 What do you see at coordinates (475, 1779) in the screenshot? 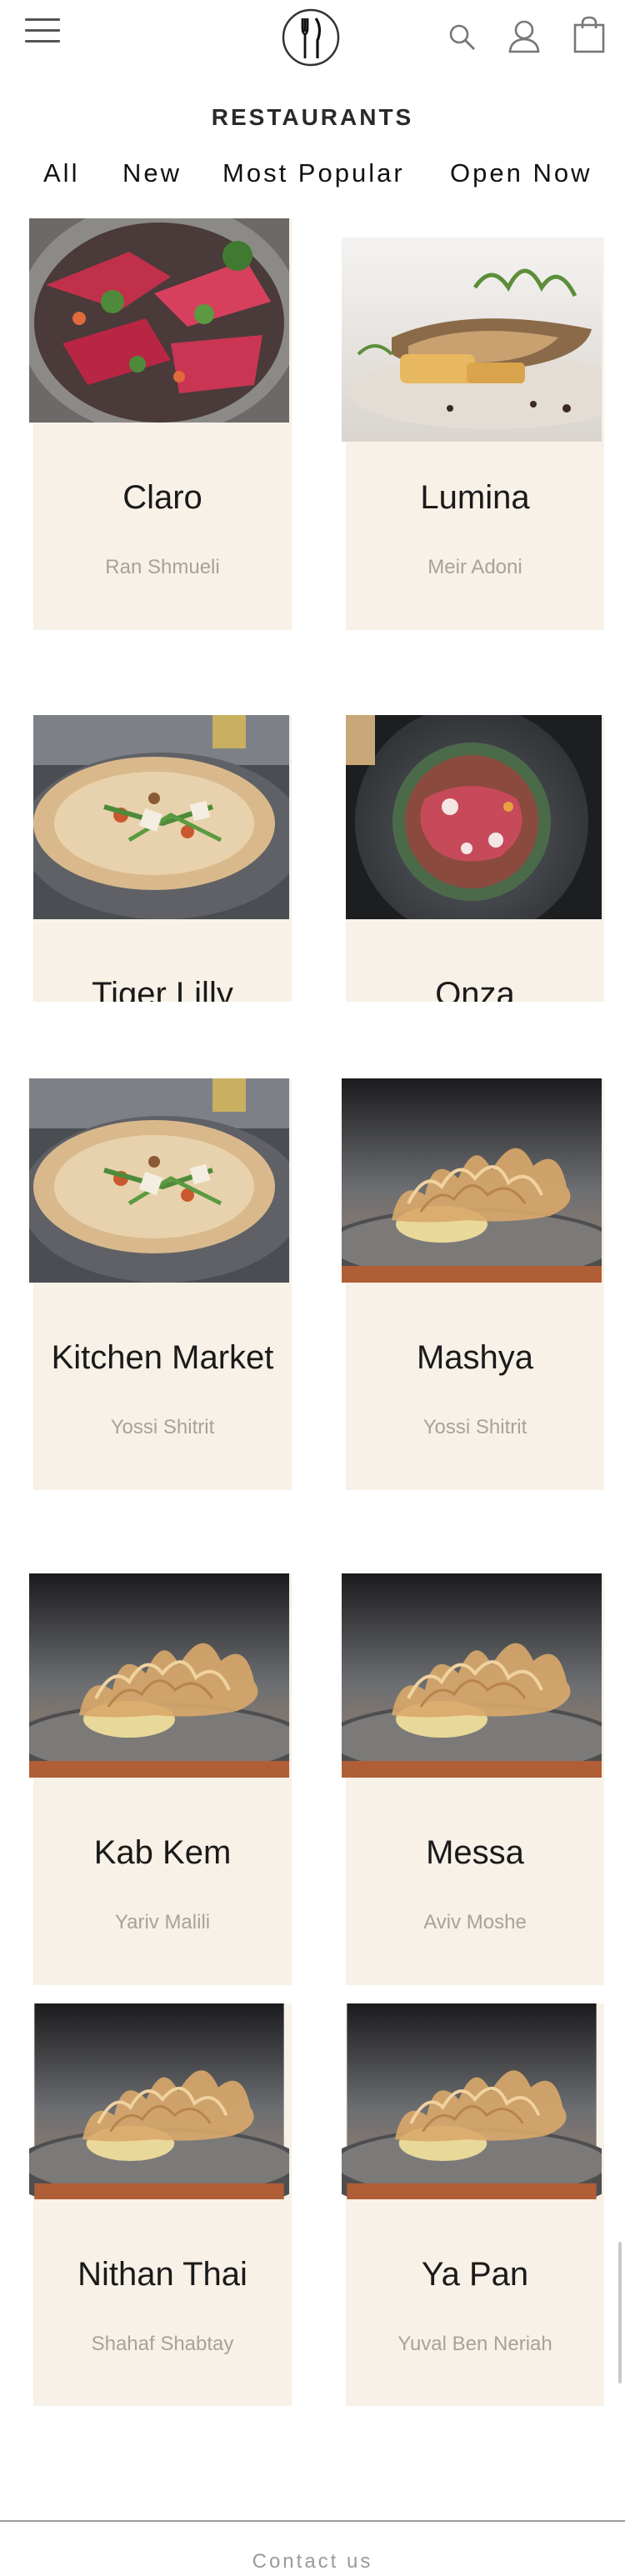
I see `restaurant-card-messa: Messa Aviv Moshe` at bounding box center [475, 1779].